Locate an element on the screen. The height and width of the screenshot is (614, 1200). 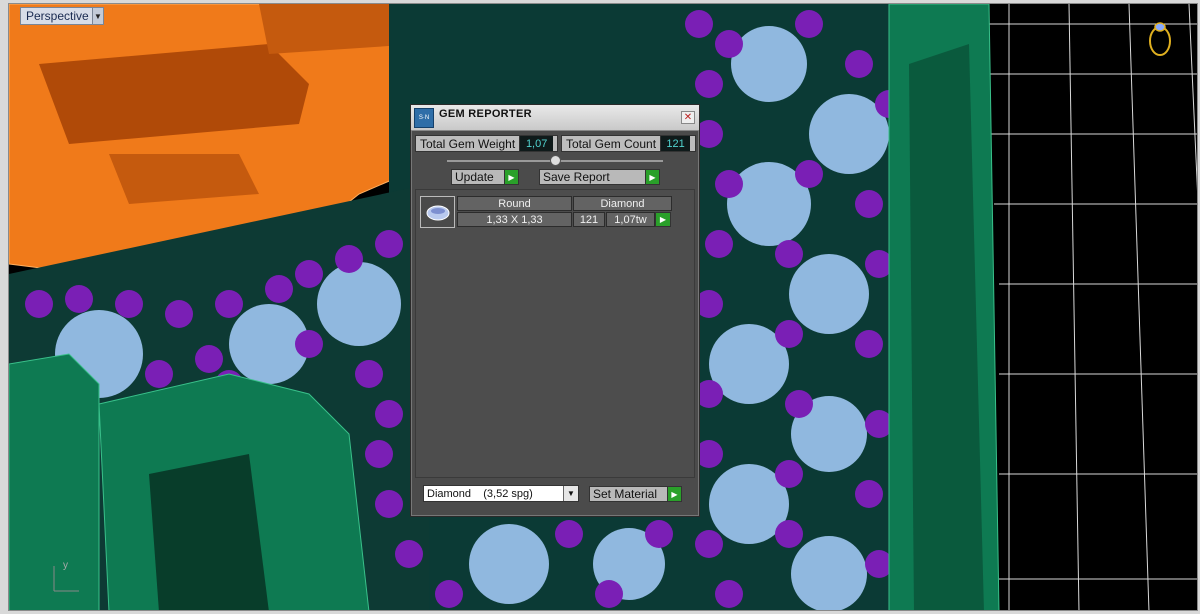
gem-row: Round Diamond 1,33 X 1,33 121 1,07tw ▶ is located at coordinates (546, 212).